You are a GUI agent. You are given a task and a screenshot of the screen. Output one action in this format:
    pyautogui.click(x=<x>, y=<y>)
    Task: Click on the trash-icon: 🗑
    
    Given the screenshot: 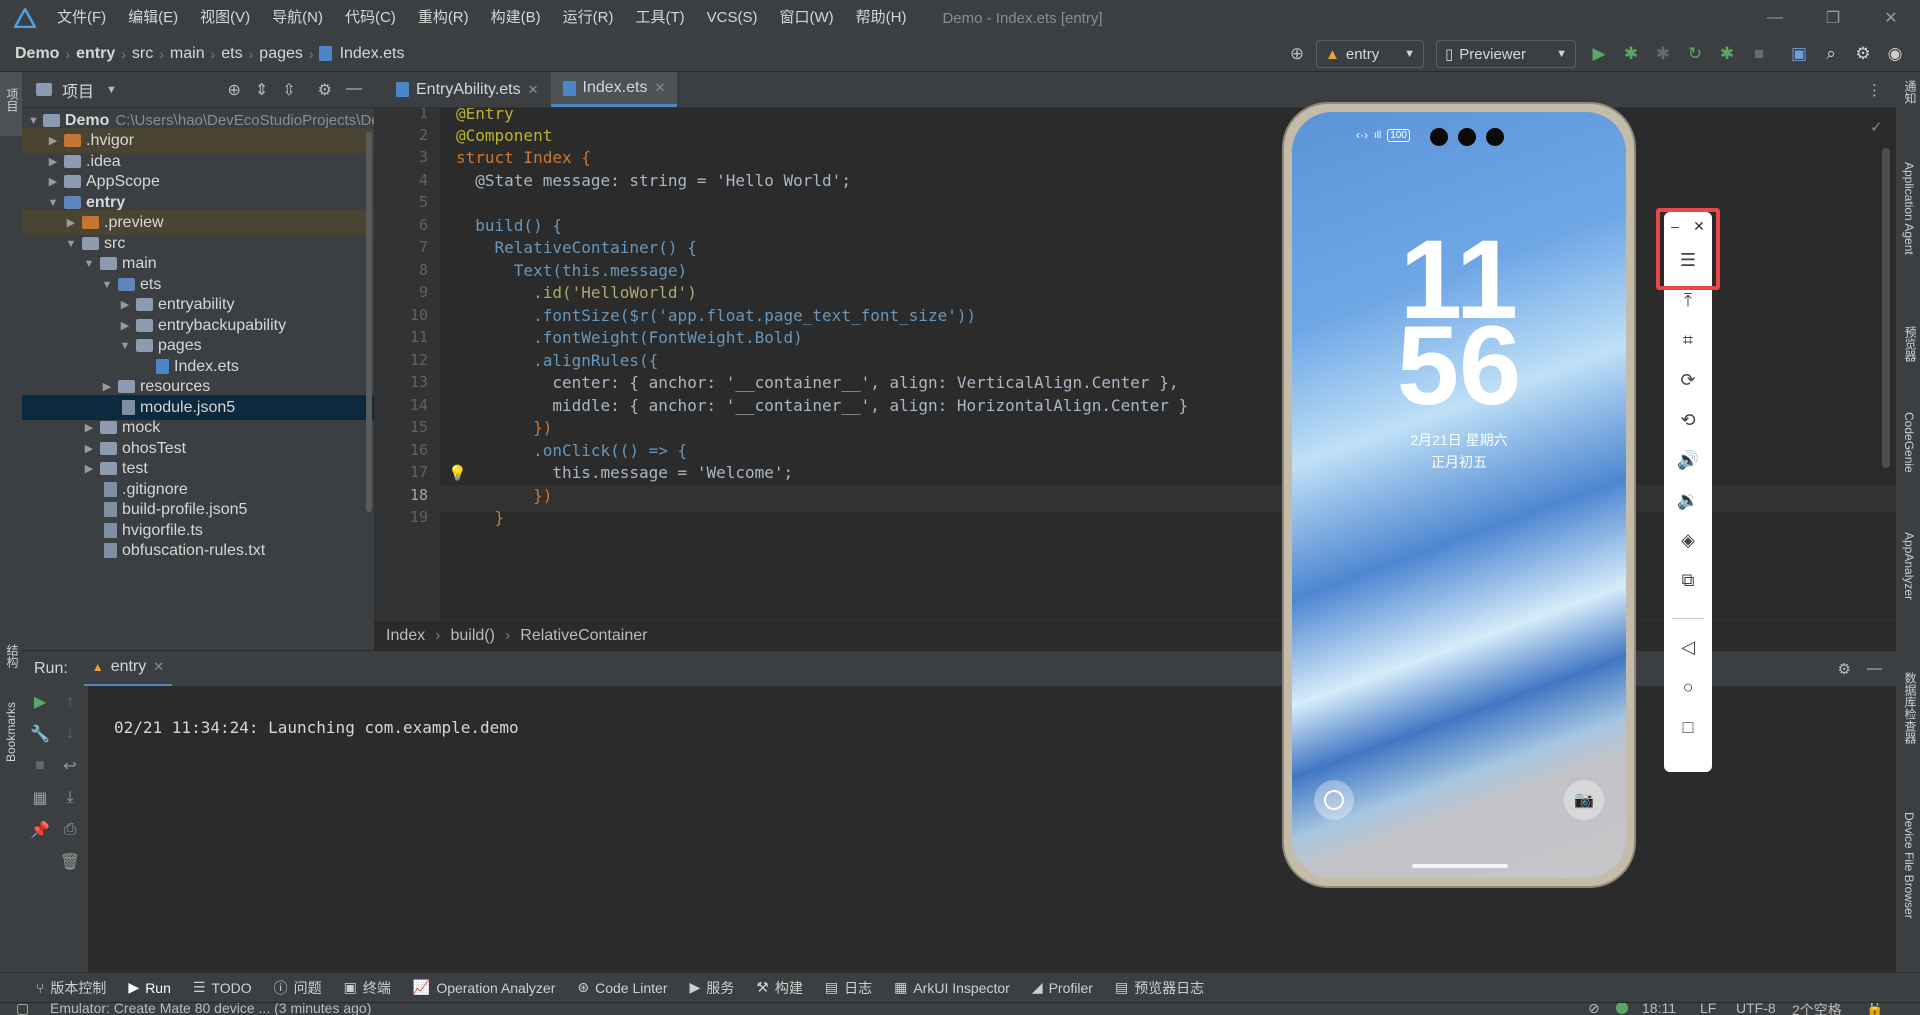 What is the action you would take?
    pyautogui.click(x=70, y=862)
    